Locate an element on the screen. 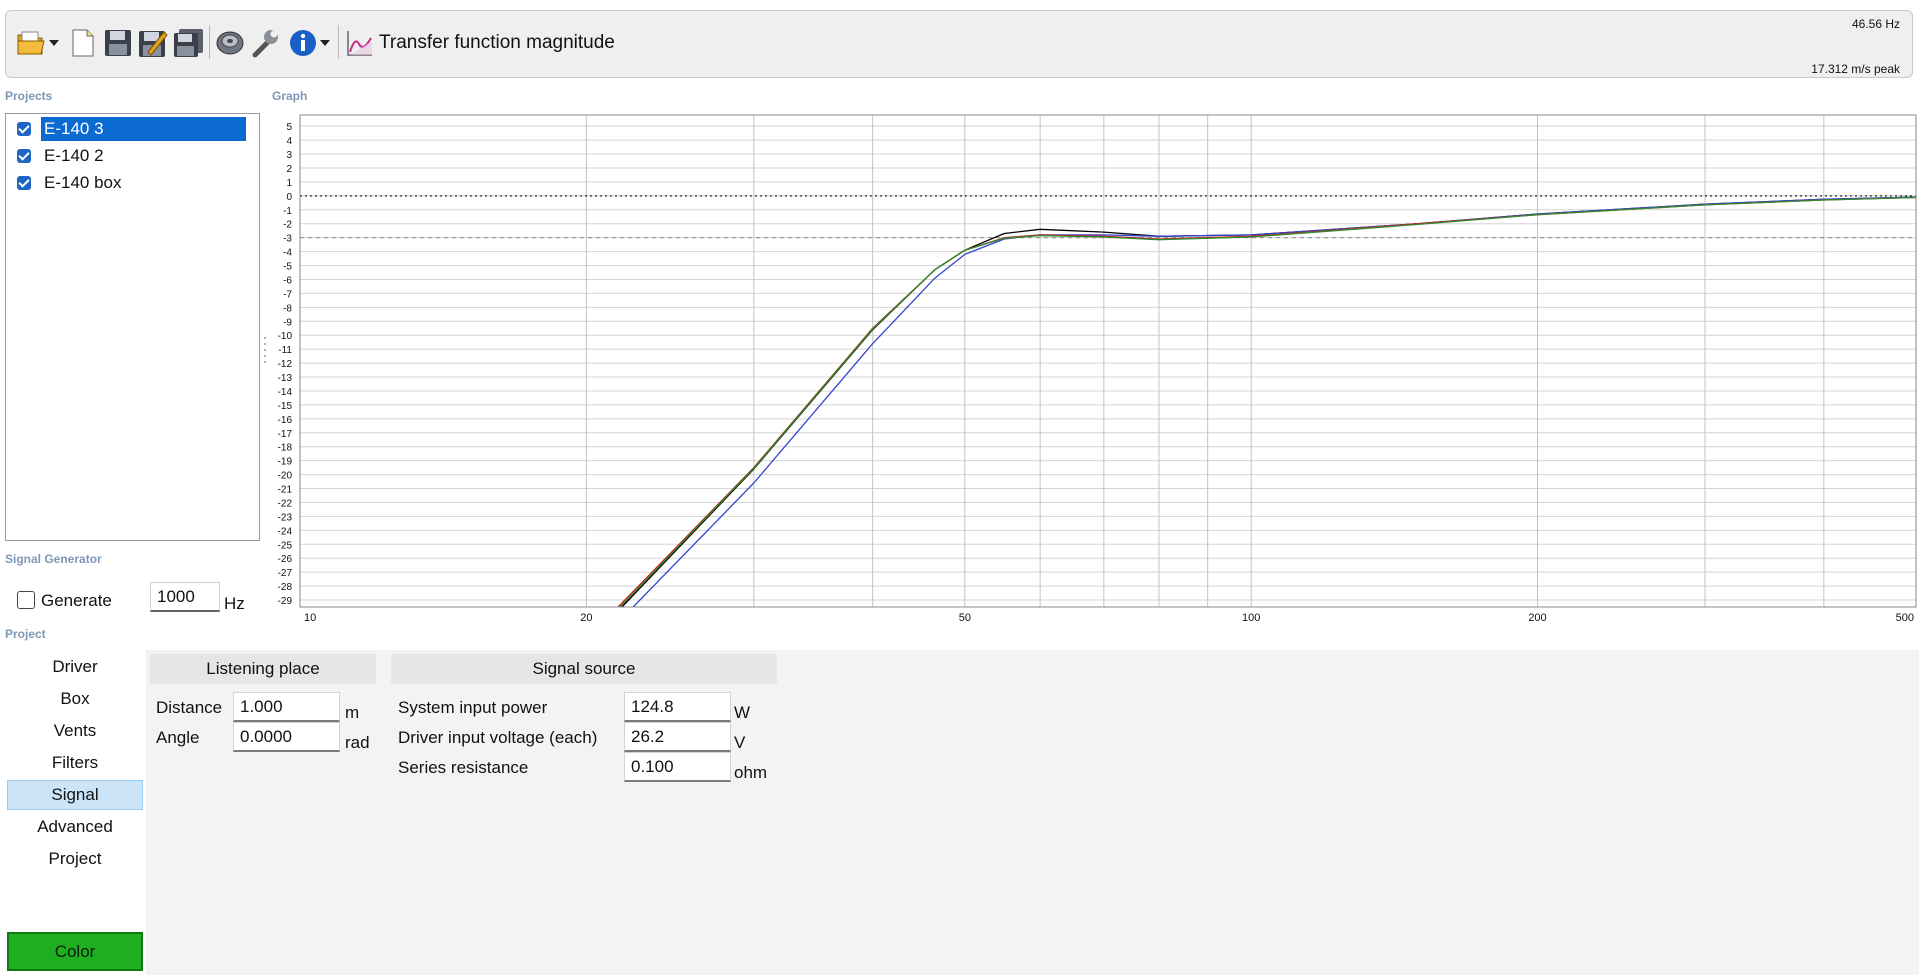 This screenshot has width=1919, height=975. open-dropdown-icon is located at coordinates (54, 43).